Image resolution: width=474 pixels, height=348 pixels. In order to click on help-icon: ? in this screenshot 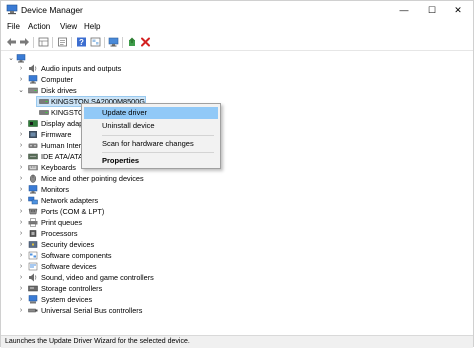, I will do `click(81, 42)`.